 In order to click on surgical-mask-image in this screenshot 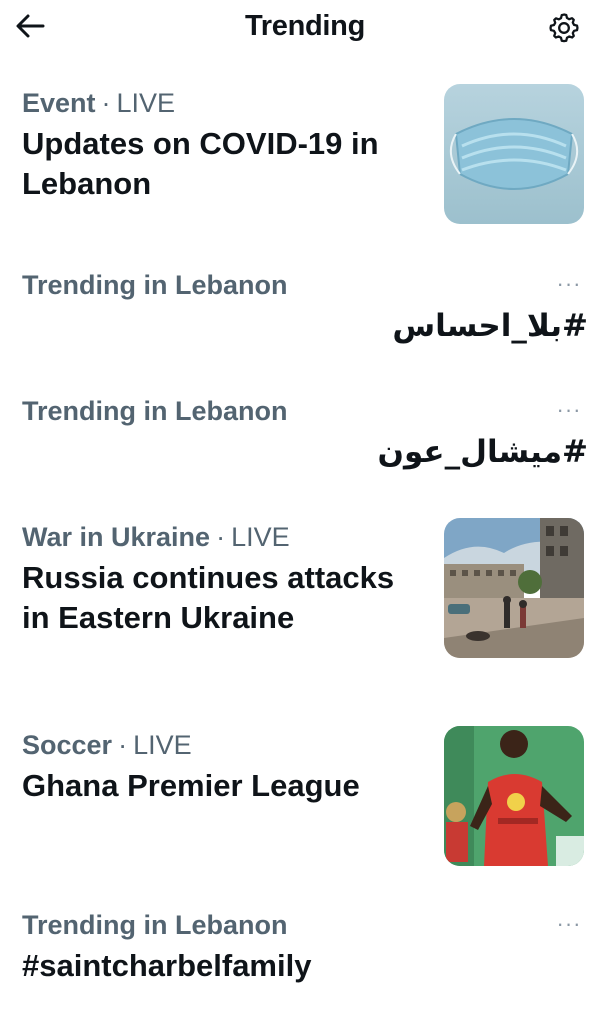, I will do `click(514, 154)`.